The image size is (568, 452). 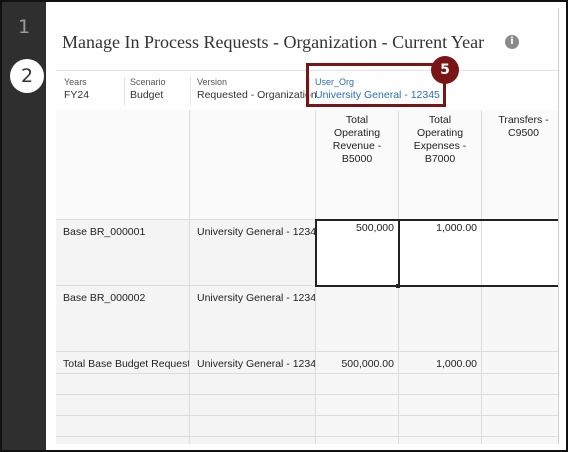 I want to click on step-2-indicator: 2, so click(x=27, y=76).